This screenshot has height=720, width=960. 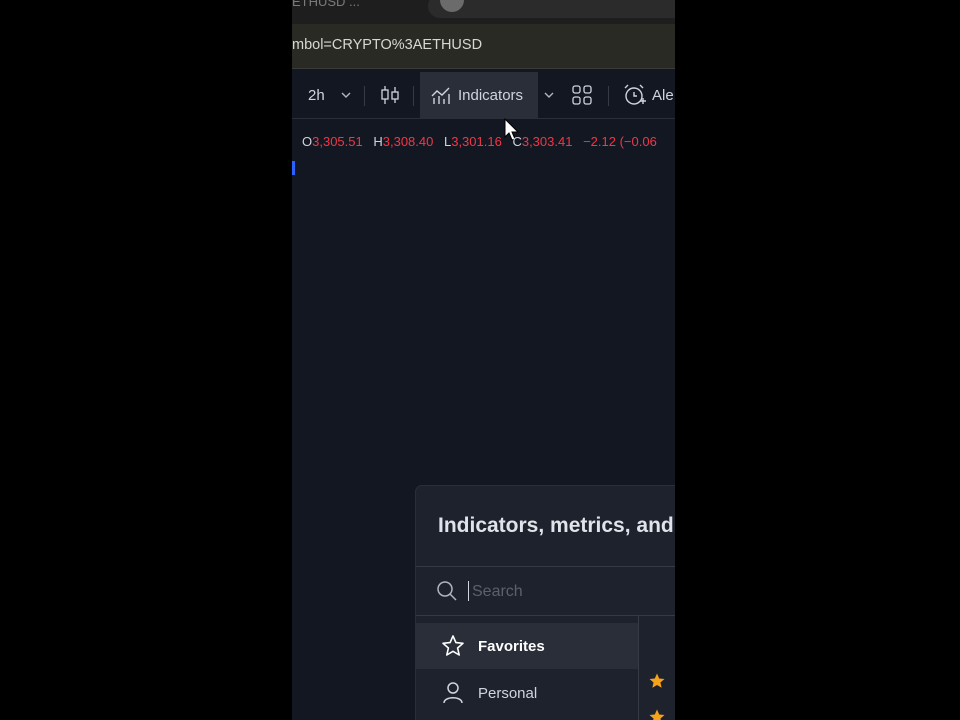 What do you see at coordinates (483, 46) in the screenshot?
I see `address-bar: mbol=CRYPTO%3AETHUSD` at bounding box center [483, 46].